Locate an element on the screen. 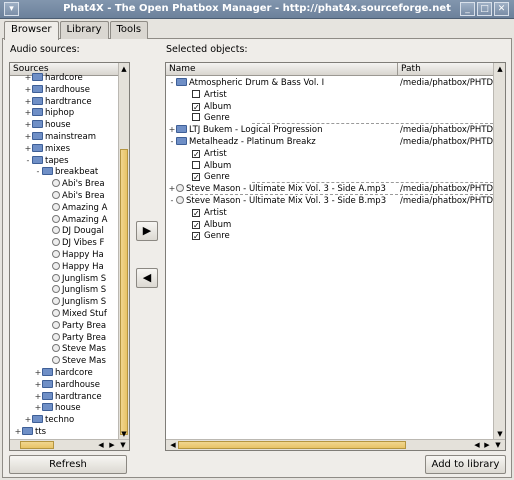  sources-scroll-thumb is located at coordinates (124, 292).